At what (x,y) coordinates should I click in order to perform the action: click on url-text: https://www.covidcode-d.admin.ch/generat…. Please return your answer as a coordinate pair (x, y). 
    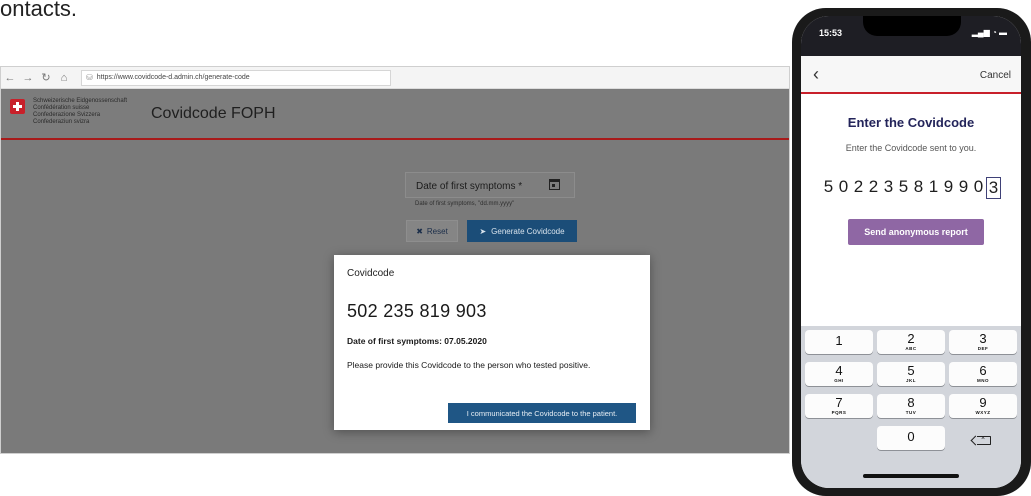
    Looking at the image, I should click on (173, 77).